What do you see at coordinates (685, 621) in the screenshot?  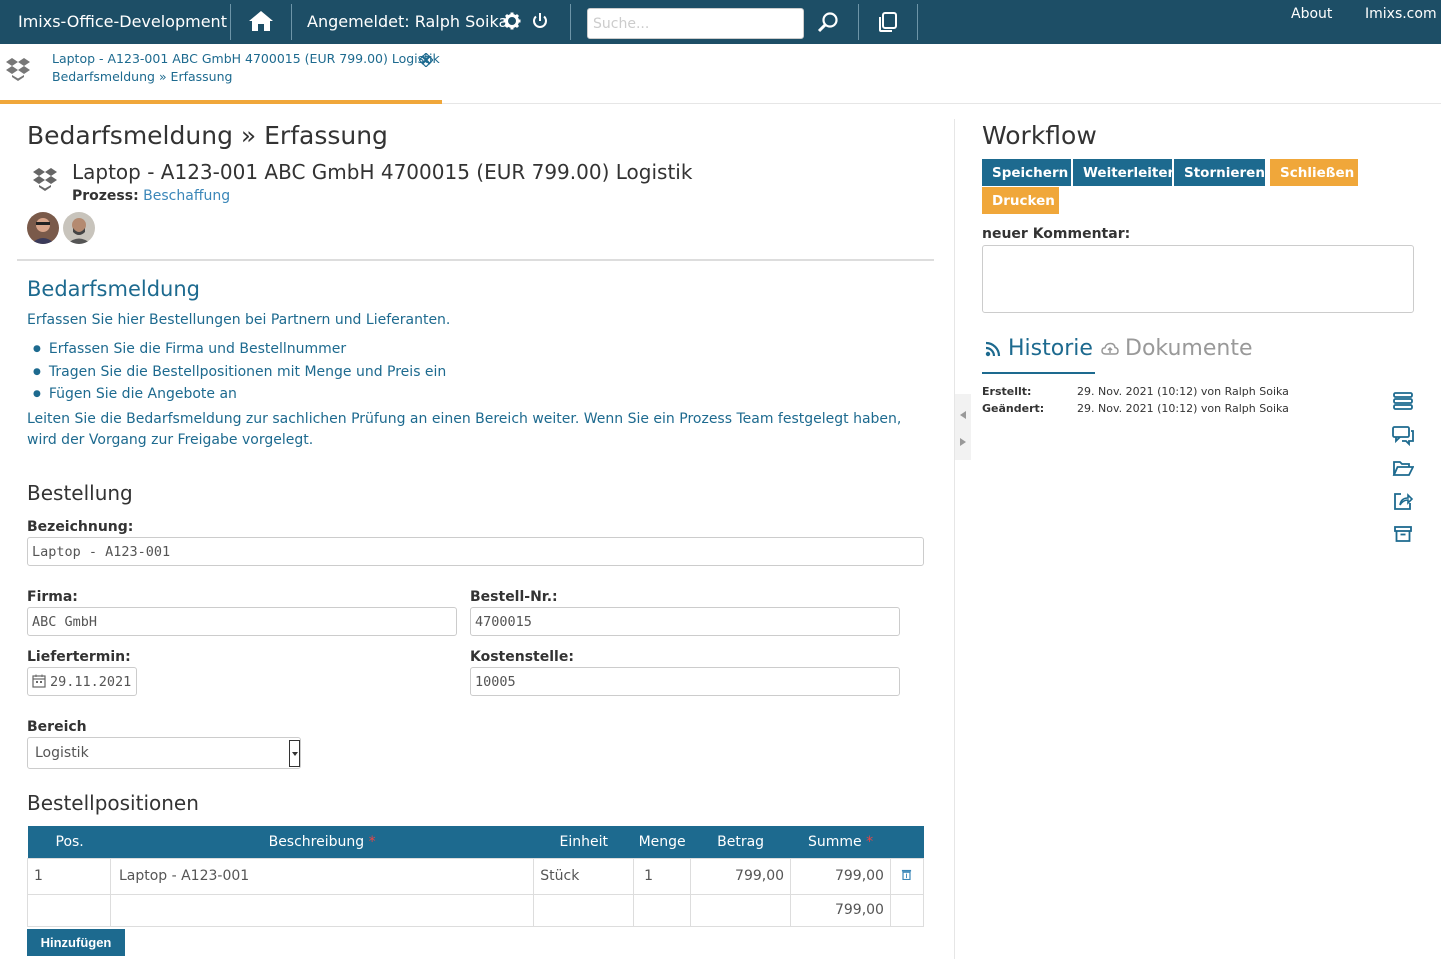 I see `bestellnr-input: 4700015` at bounding box center [685, 621].